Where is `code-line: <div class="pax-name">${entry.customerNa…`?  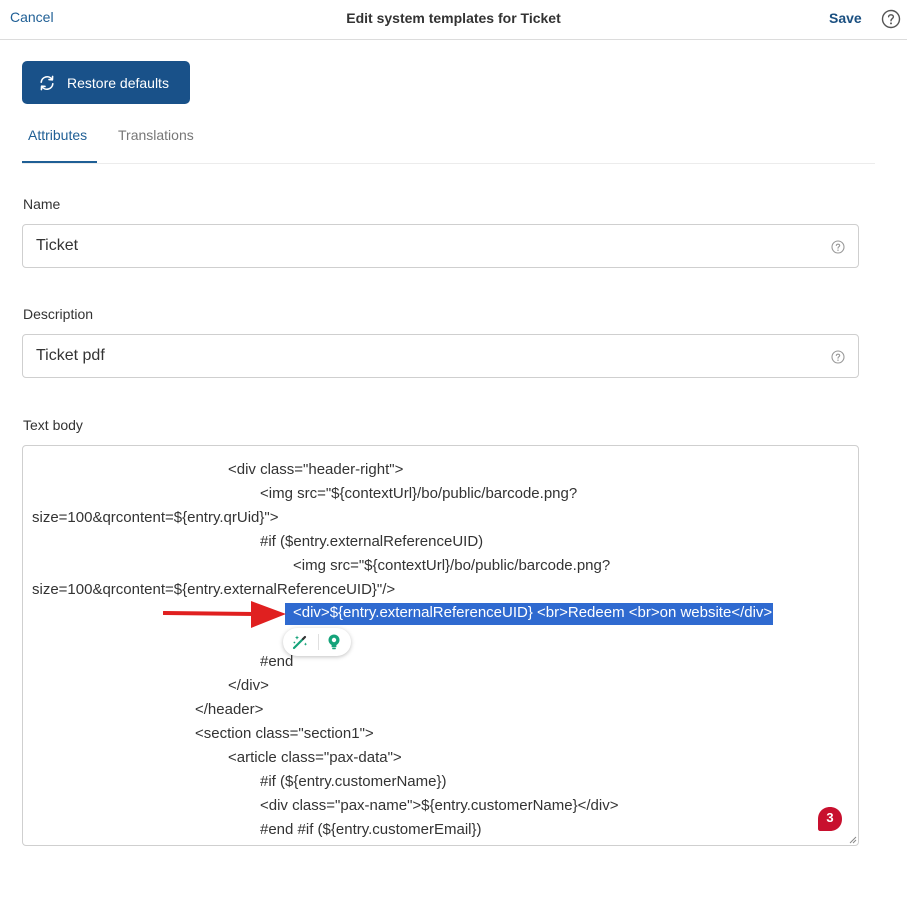
code-line: <div class="pax-name">${entry.customerNa… is located at coordinates (439, 805).